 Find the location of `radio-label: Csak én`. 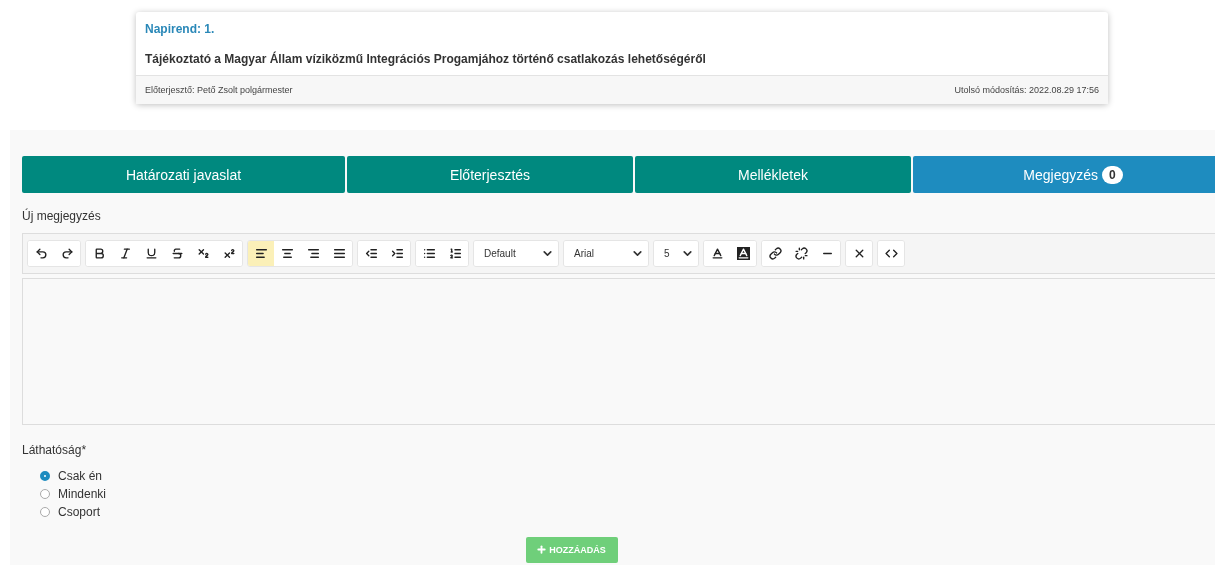

radio-label: Csak én is located at coordinates (80, 476).